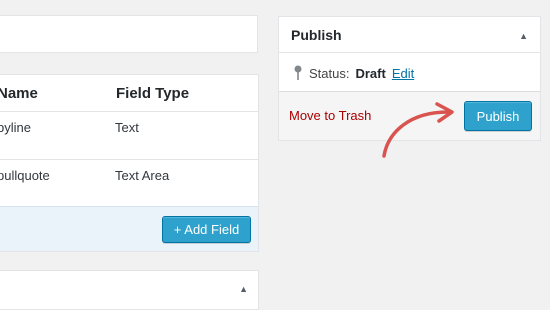 Image resolution: width=550 pixels, height=310 pixels. I want to click on field-name: pullquote, so click(25, 175).